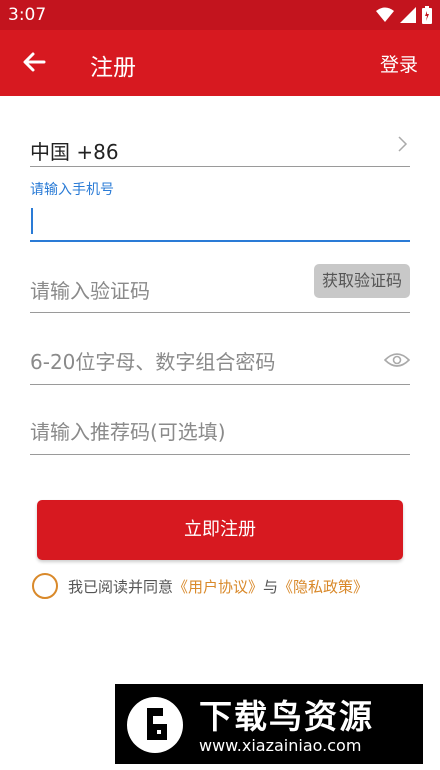 The width and height of the screenshot is (440, 770). What do you see at coordinates (271, 586) in the screenshot?
I see `agreement-conjunction: 与` at bounding box center [271, 586].